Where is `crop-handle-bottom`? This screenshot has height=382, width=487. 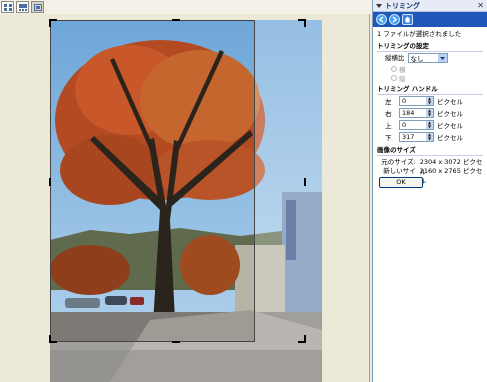 crop-handle-bottom is located at coordinates (176, 342).